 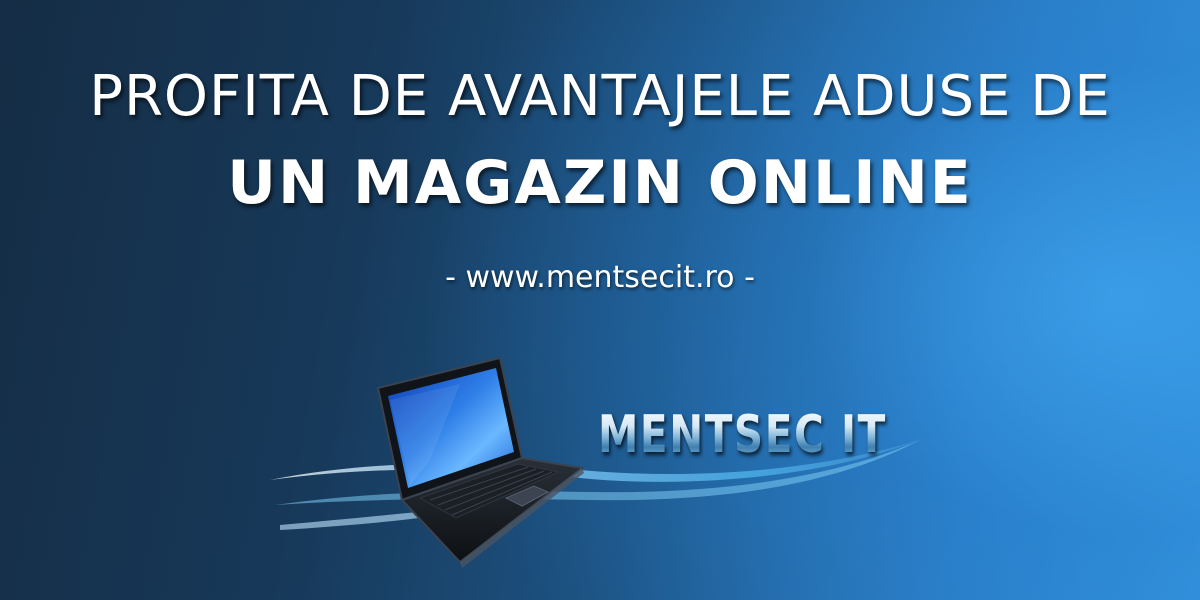 I want to click on brand-logo-text: MENTSEC IT, so click(x=742, y=435).